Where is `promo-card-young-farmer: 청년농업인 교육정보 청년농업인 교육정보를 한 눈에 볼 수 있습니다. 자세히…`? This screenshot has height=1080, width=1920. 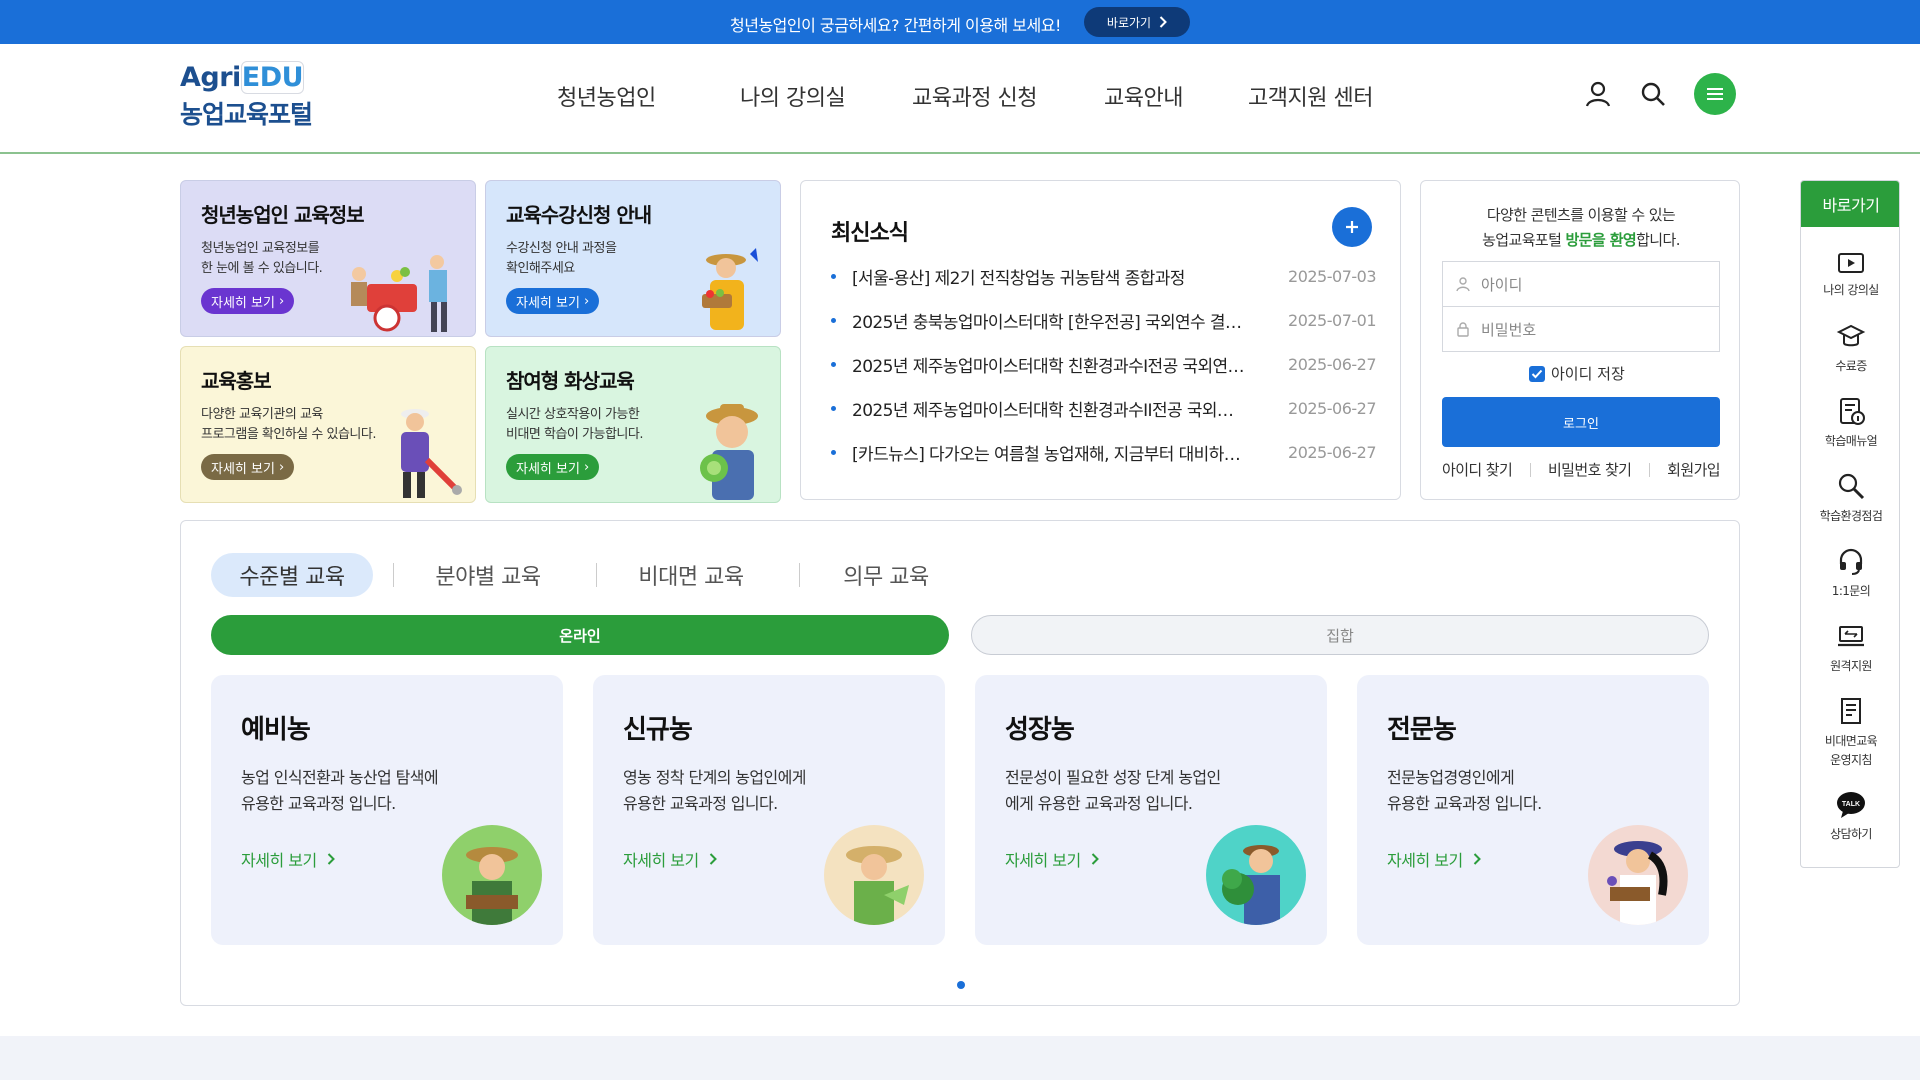 promo-card-young-farmer: 청년농업인 교육정보 청년농업인 교육정보를 한 눈에 볼 수 있습니다. 자세히… is located at coordinates (328, 258).